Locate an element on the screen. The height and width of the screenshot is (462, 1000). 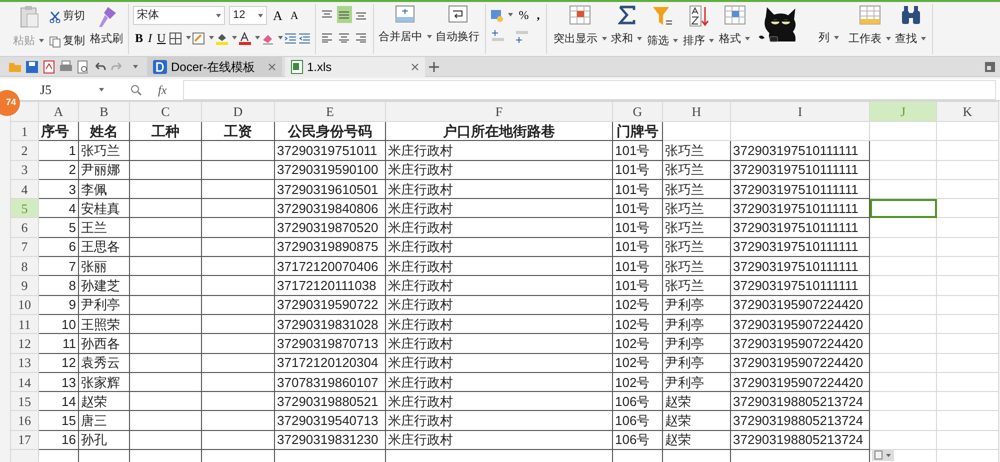
ribbon-button: 求和 is located at coordinates (627, 29).